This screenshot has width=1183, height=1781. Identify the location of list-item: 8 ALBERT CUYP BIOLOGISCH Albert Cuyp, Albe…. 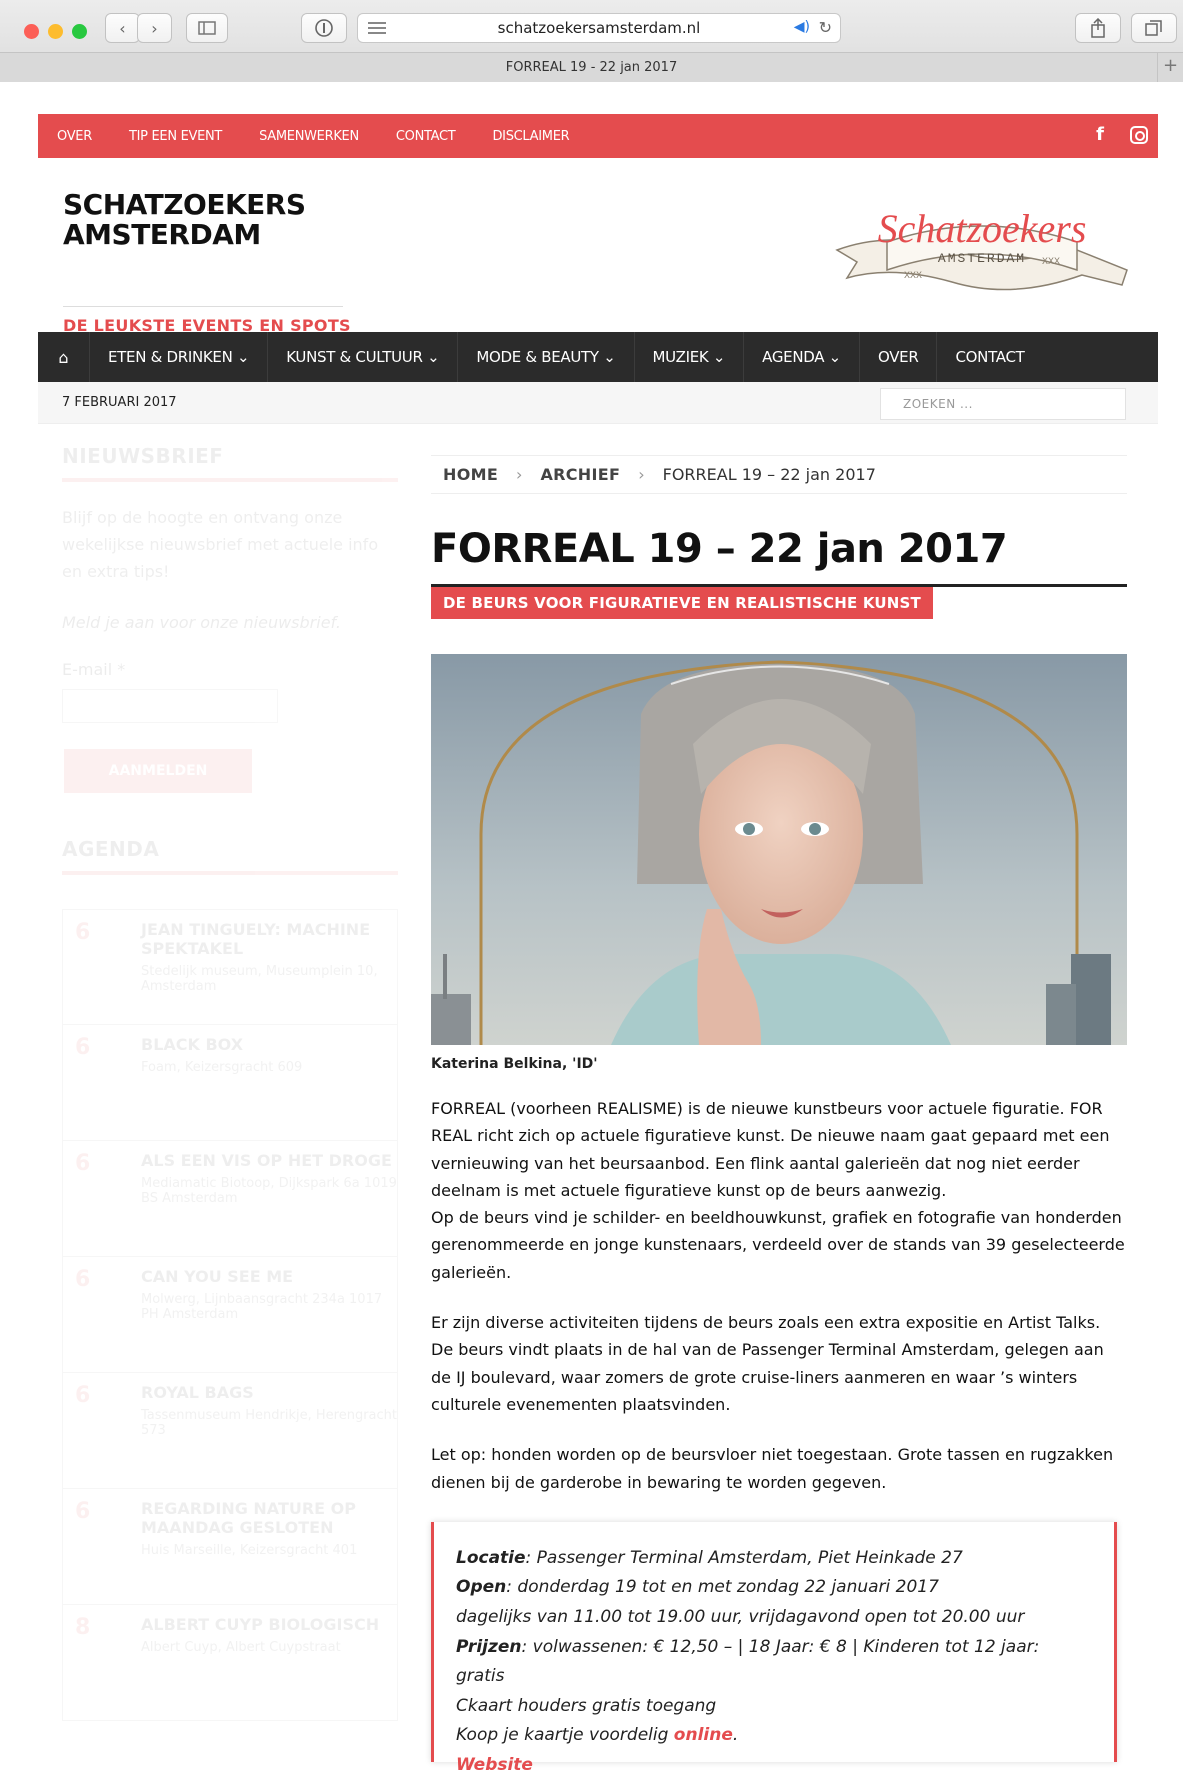
(230, 1663).